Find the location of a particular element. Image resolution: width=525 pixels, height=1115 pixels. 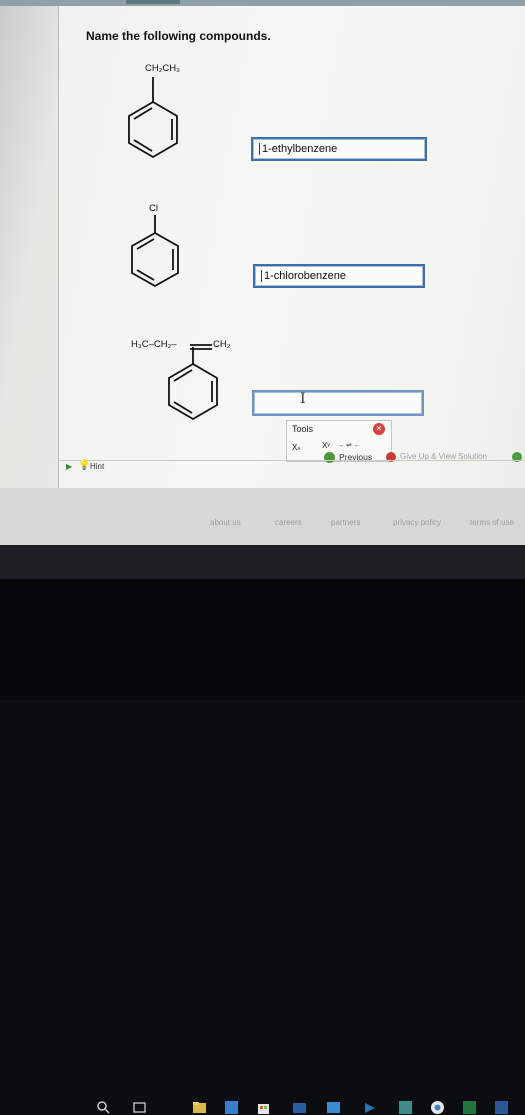

compound-2-structure is located at coordinates (155, 251).